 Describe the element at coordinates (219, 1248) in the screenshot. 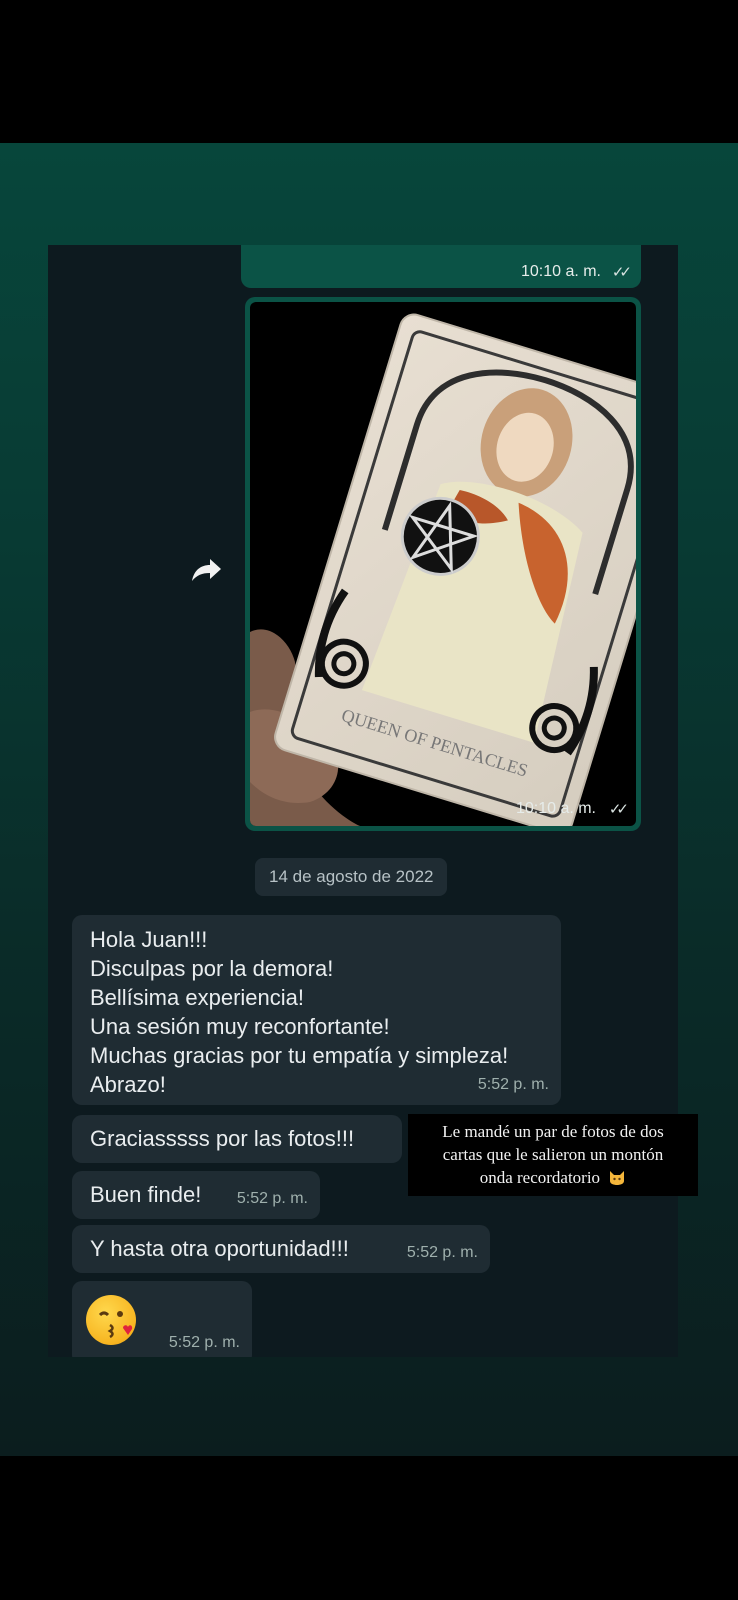

I see `message-text: Y hasta otra oportunidad!!!` at that location.